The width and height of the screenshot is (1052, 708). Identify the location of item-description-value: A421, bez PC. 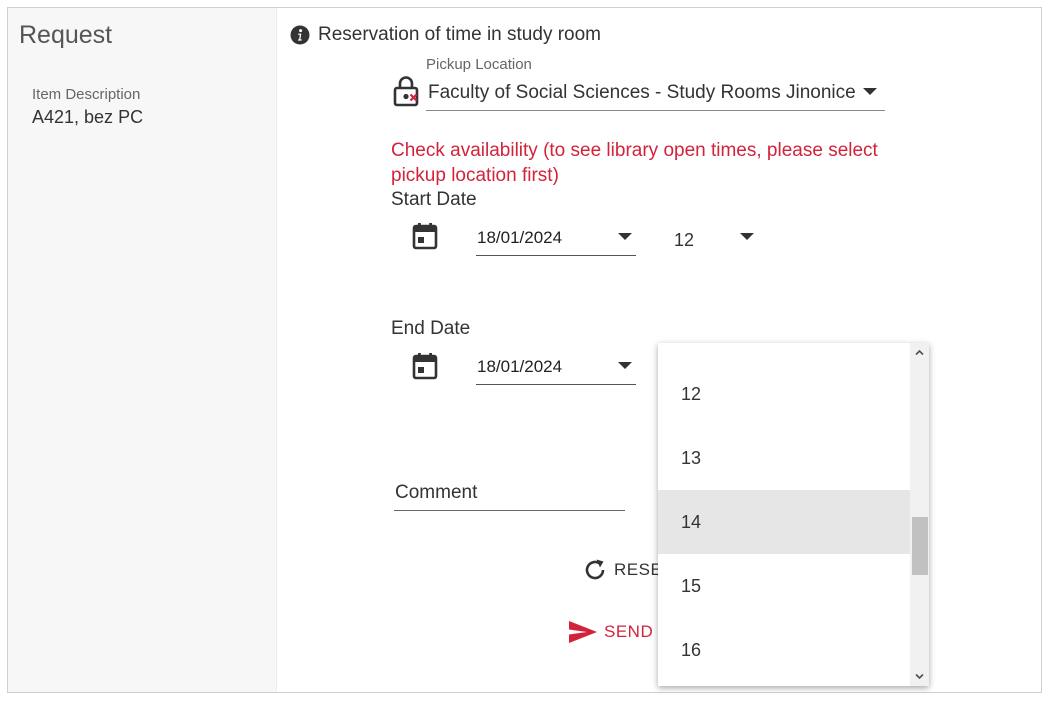
(88, 117).